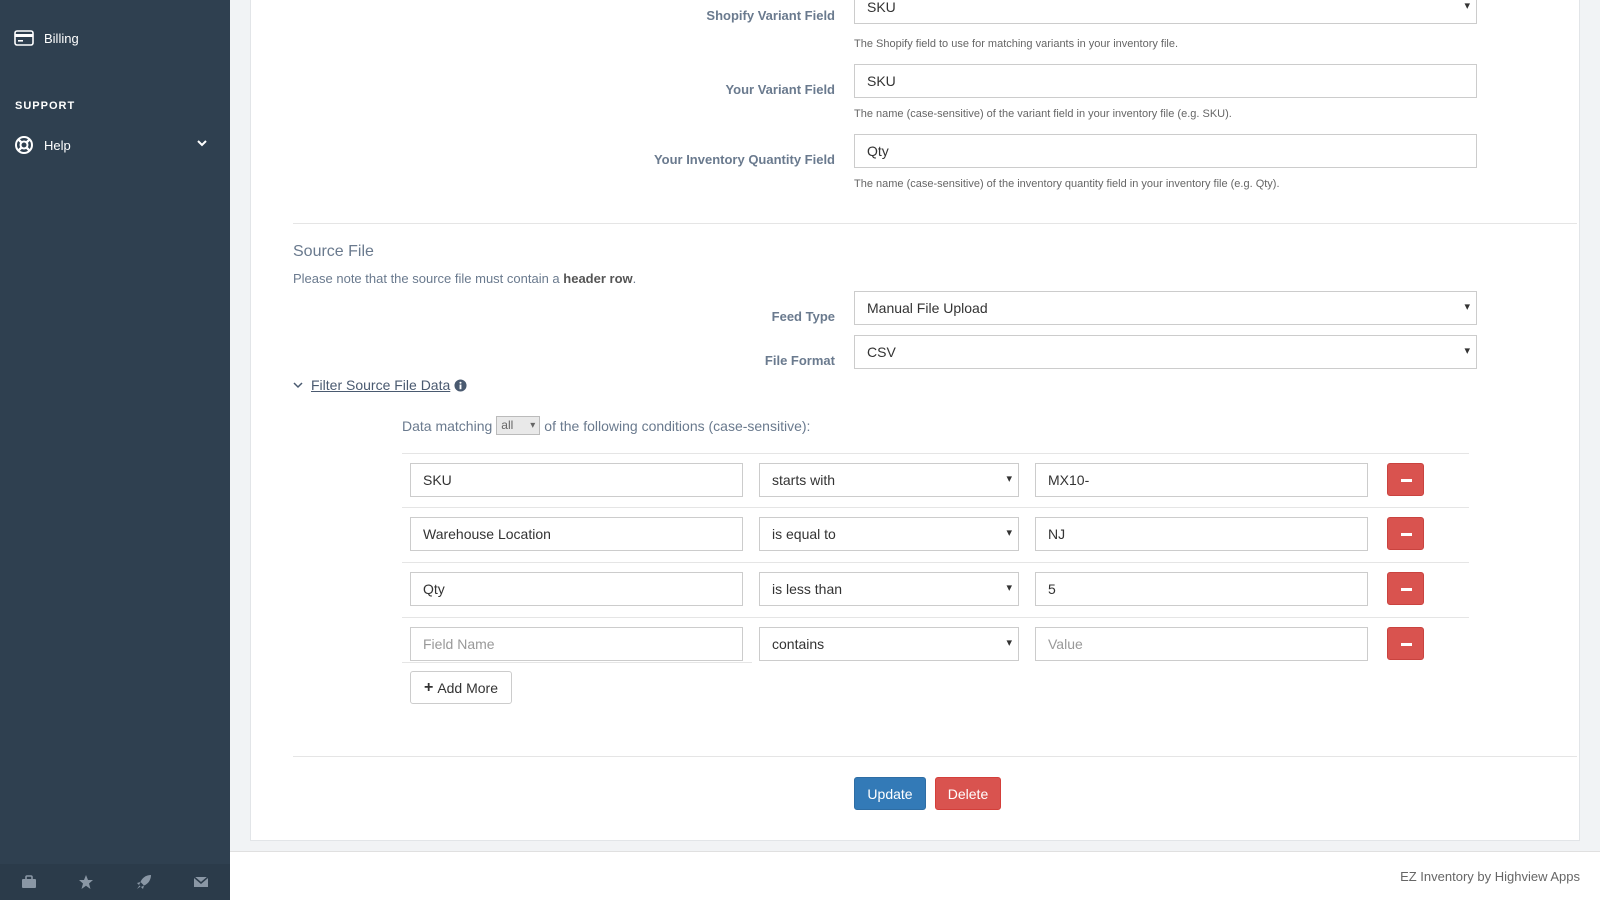 The height and width of the screenshot is (900, 1600). What do you see at coordinates (915, 875) in the screenshot?
I see `footer: EZ Inventory by Highview Apps` at bounding box center [915, 875].